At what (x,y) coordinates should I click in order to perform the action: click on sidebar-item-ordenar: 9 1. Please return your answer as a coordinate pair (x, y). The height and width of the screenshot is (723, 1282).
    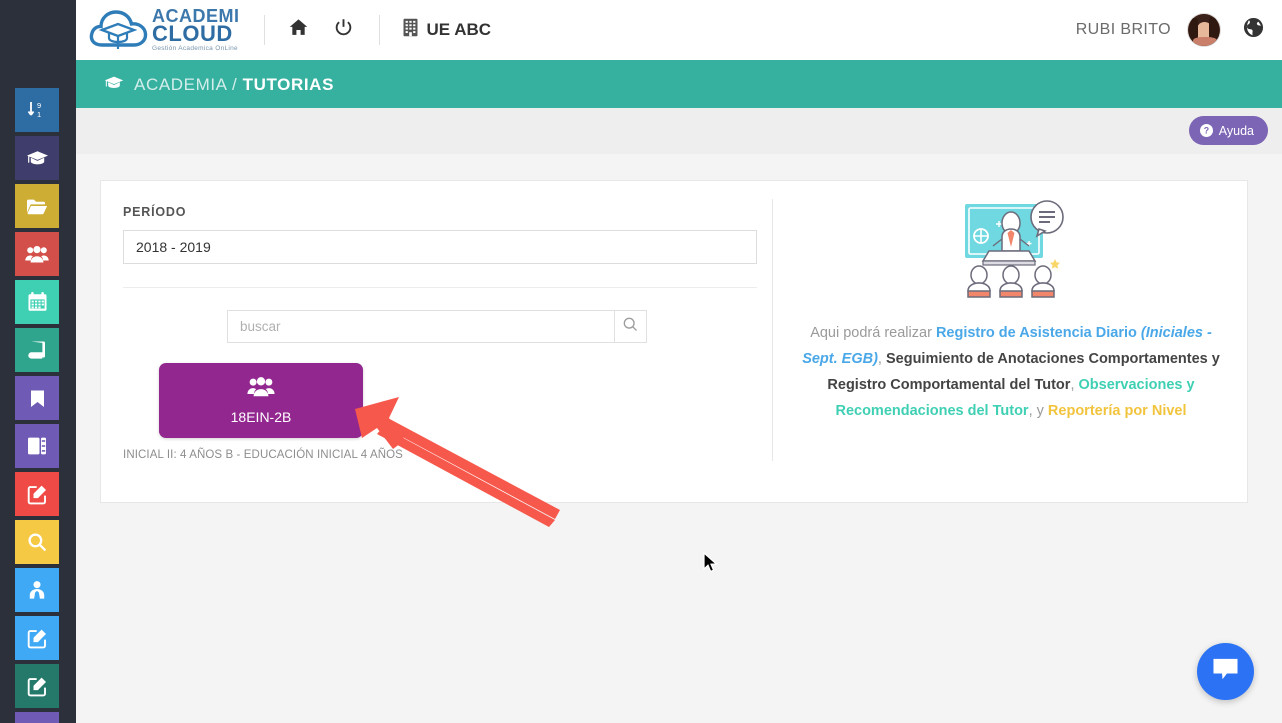
    Looking at the image, I should click on (37, 110).